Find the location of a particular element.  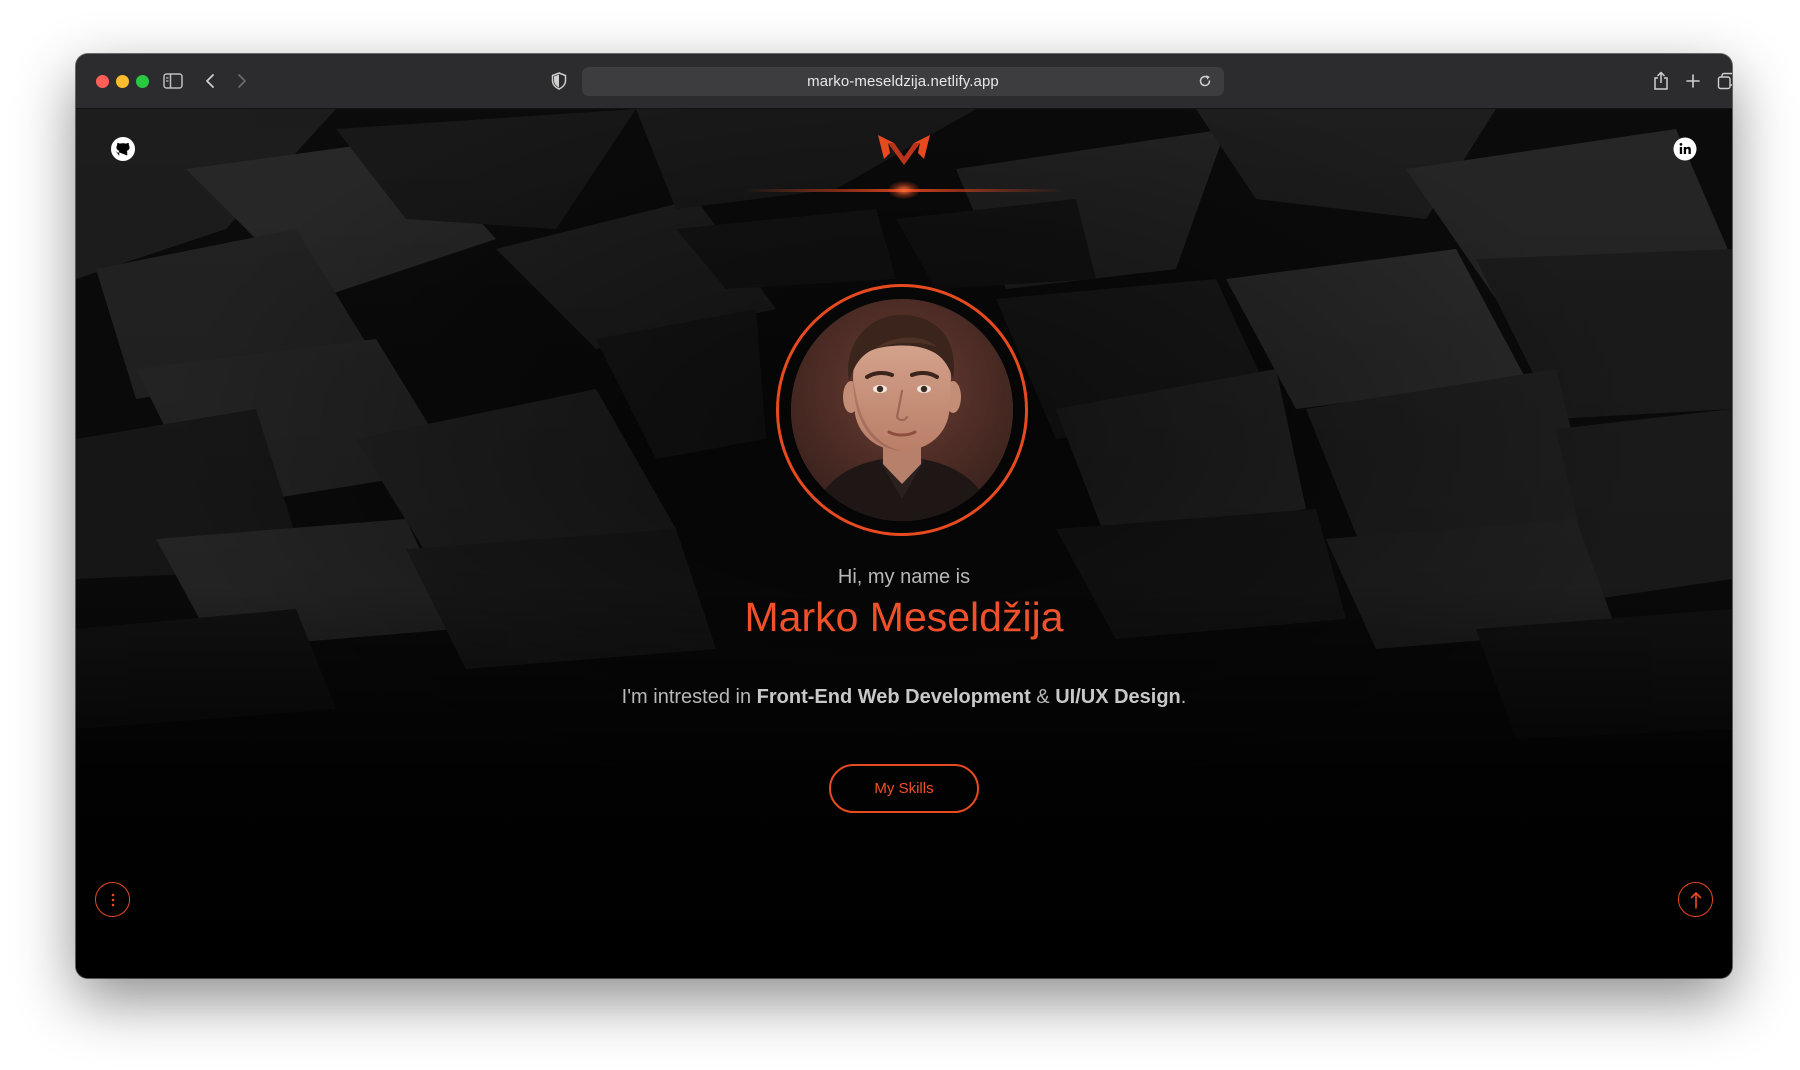

close-window-button is located at coordinates (102, 81).